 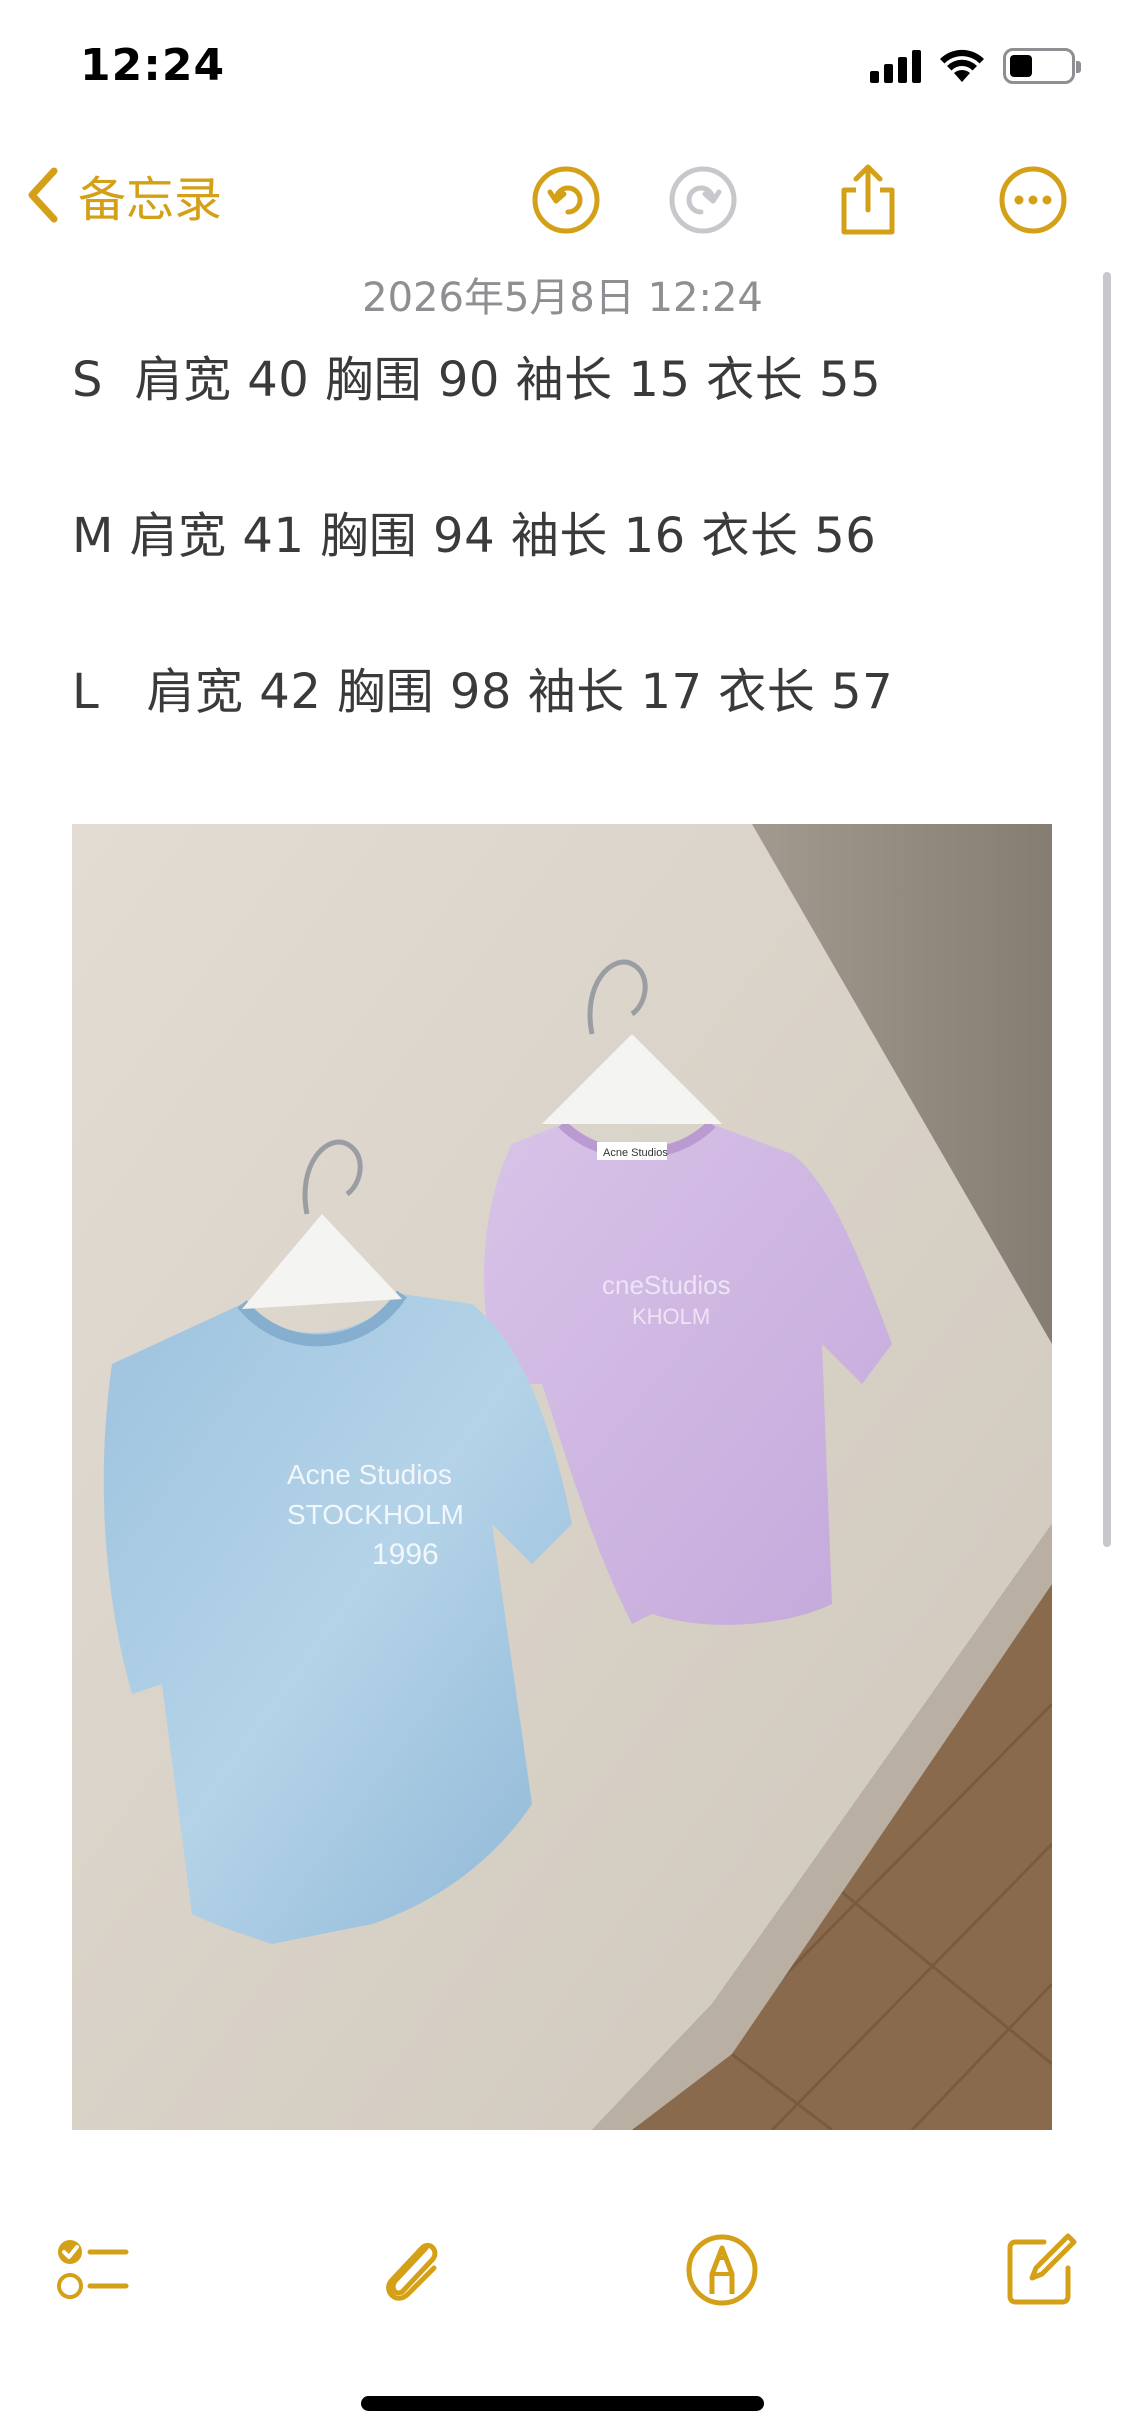 What do you see at coordinates (562, 67) in the screenshot?
I see `status-bar: 12:24` at bounding box center [562, 67].